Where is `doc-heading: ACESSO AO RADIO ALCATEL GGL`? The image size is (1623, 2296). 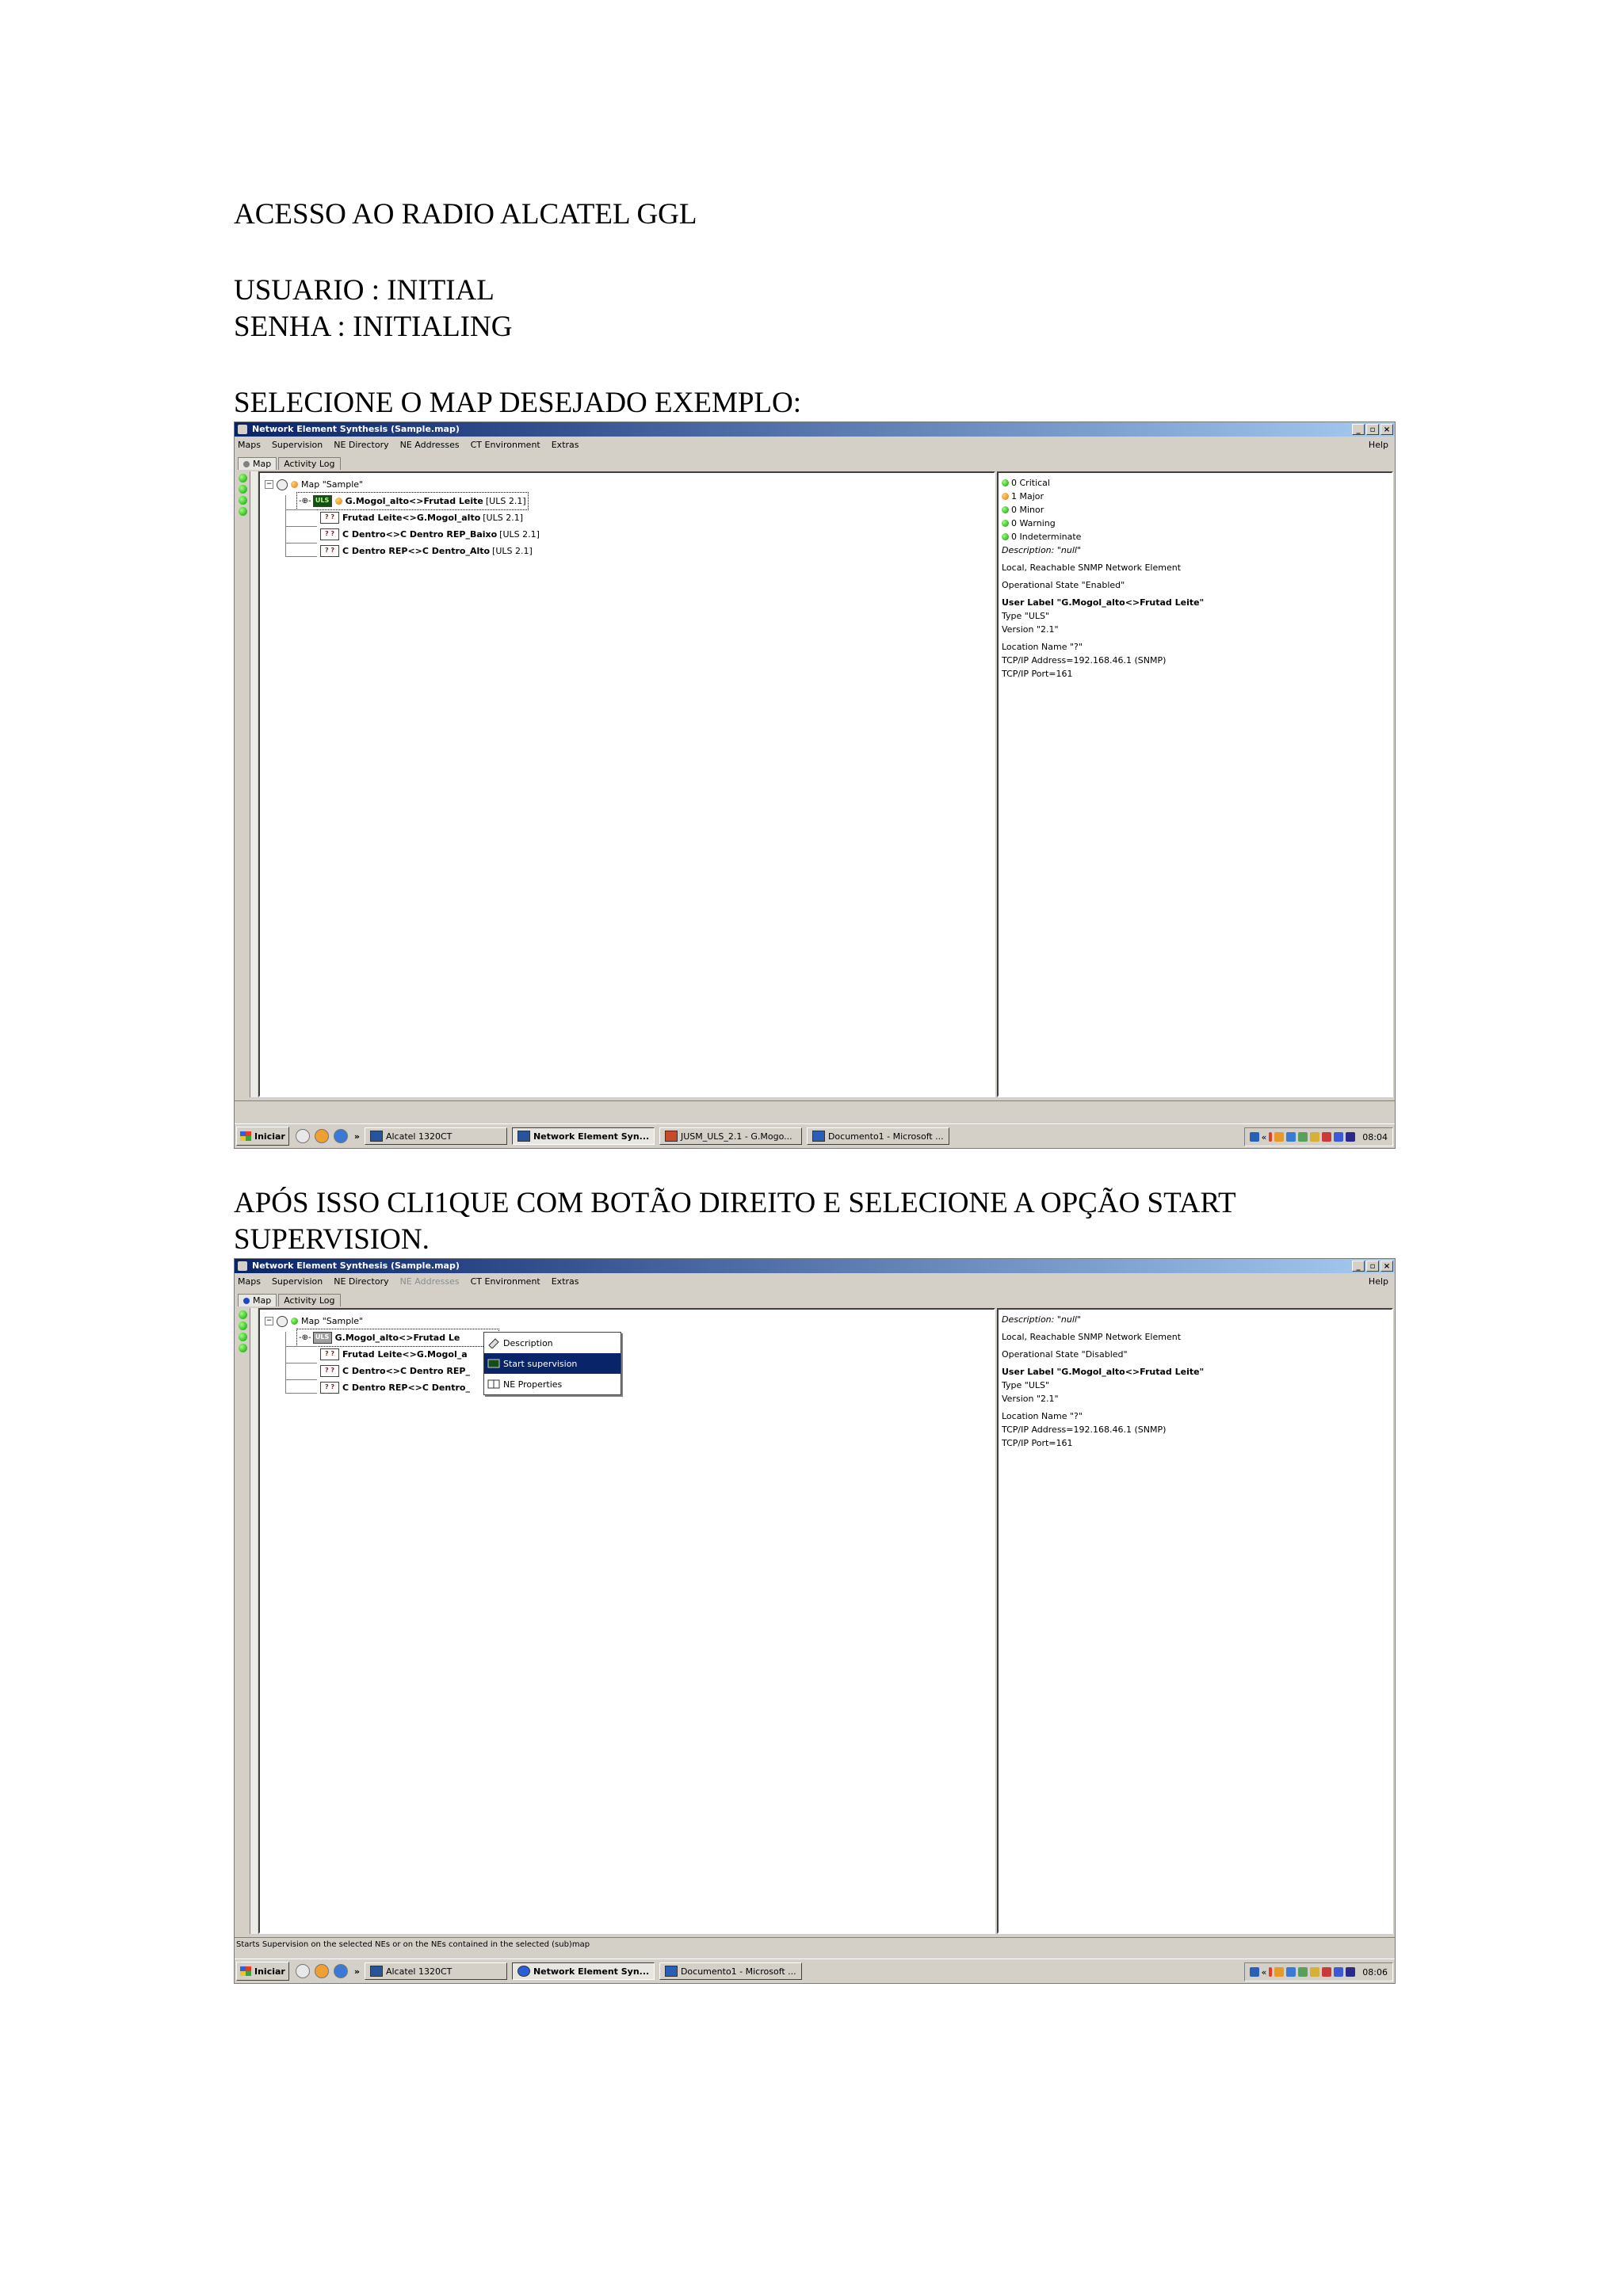
doc-heading: ACESSO AO RADIO ALCATEL GGL is located at coordinates (466, 214).